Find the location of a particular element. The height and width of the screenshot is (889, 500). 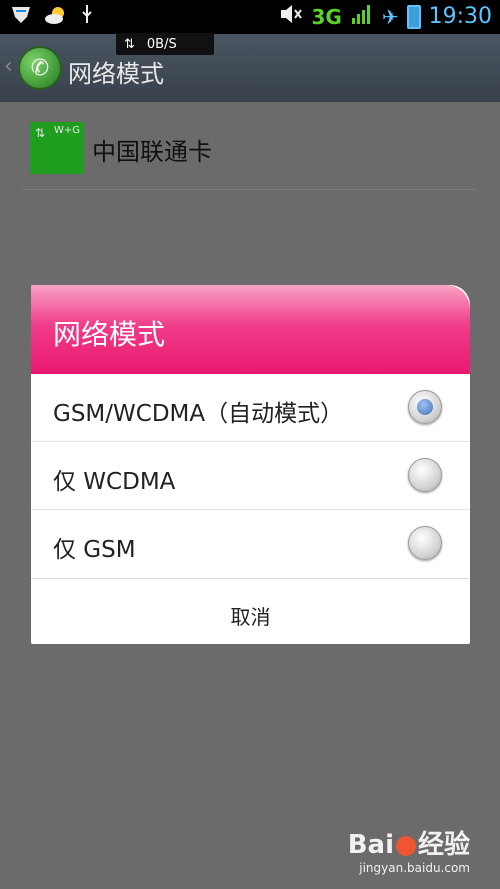

weather-icon is located at coordinates (56, 17).